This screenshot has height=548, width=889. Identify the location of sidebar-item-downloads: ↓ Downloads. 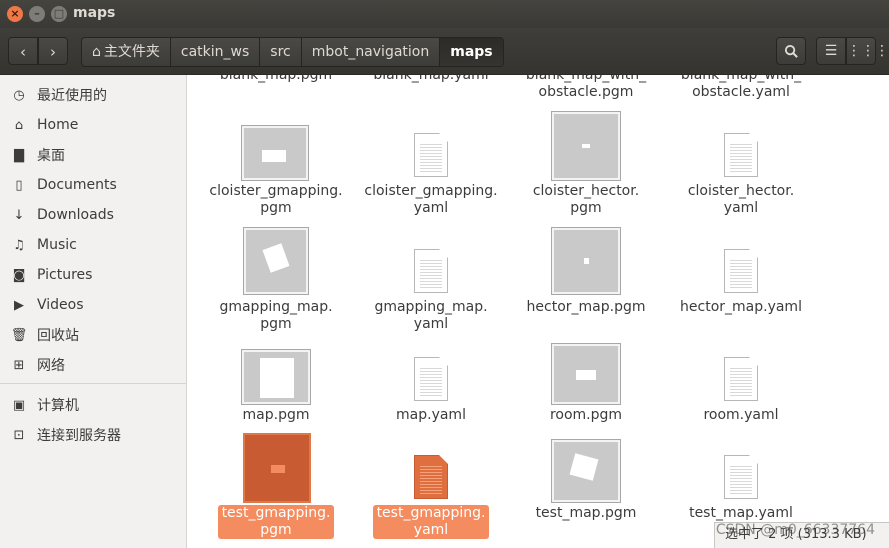
(93, 215).